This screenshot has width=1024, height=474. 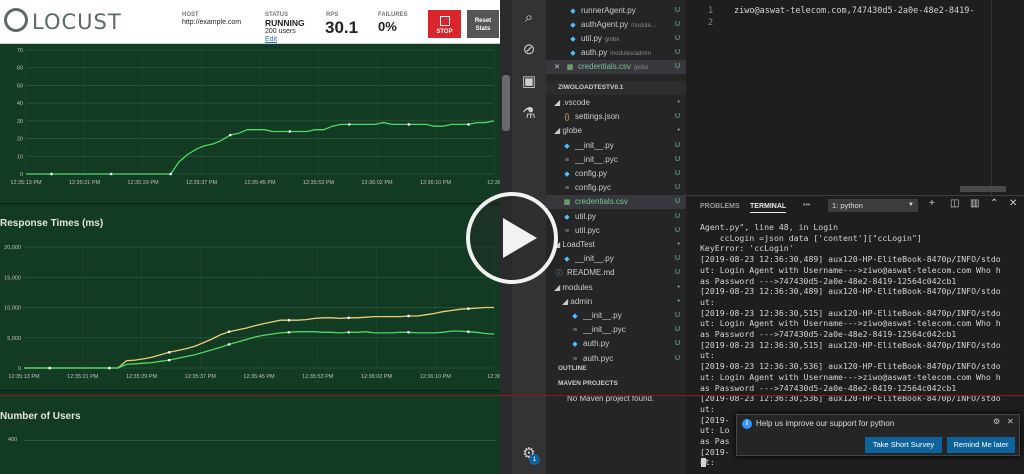 What do you see at coordinates (493, 377) in the screenshot?
I see `x-tick-label: 12:36` at bounding box center [493, 377].